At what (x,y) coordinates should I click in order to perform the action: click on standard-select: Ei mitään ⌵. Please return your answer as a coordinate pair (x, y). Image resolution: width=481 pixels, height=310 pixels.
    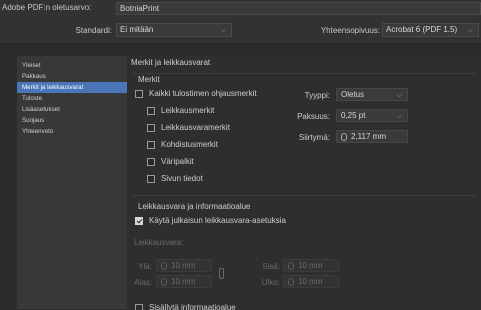
    Looking at the image, I should click on (174, 30).